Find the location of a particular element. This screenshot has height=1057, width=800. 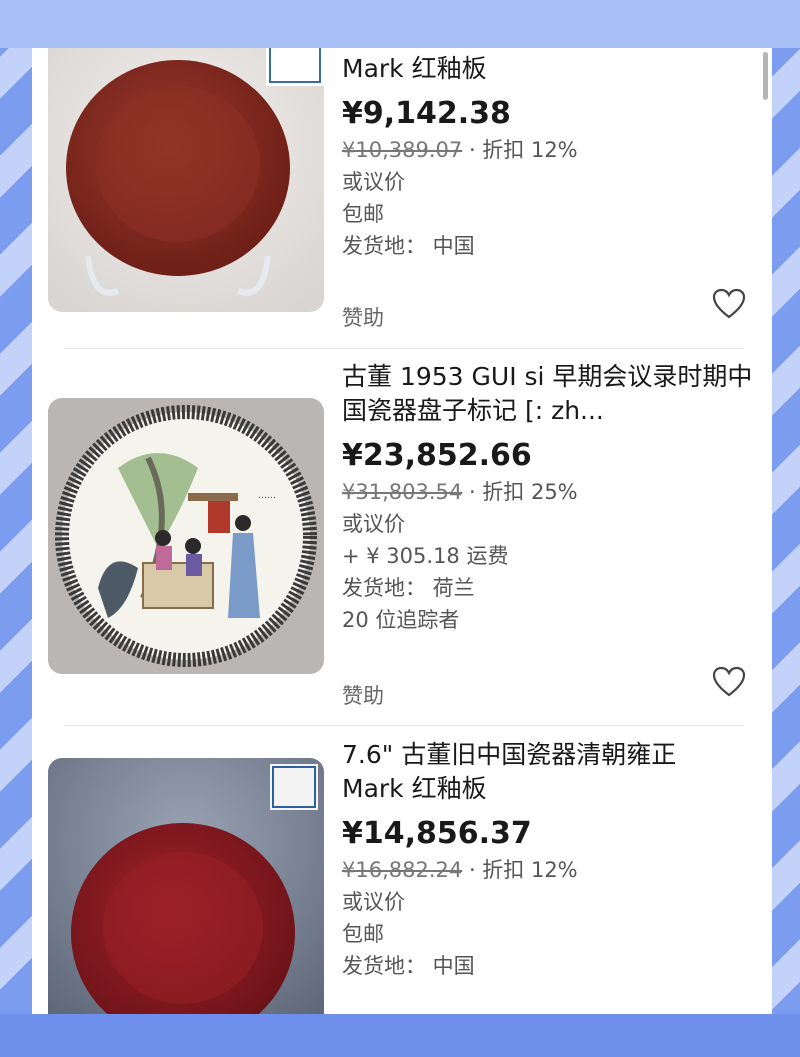

listing-price: ¥23,852.66 is located at coordinates (437, 455).